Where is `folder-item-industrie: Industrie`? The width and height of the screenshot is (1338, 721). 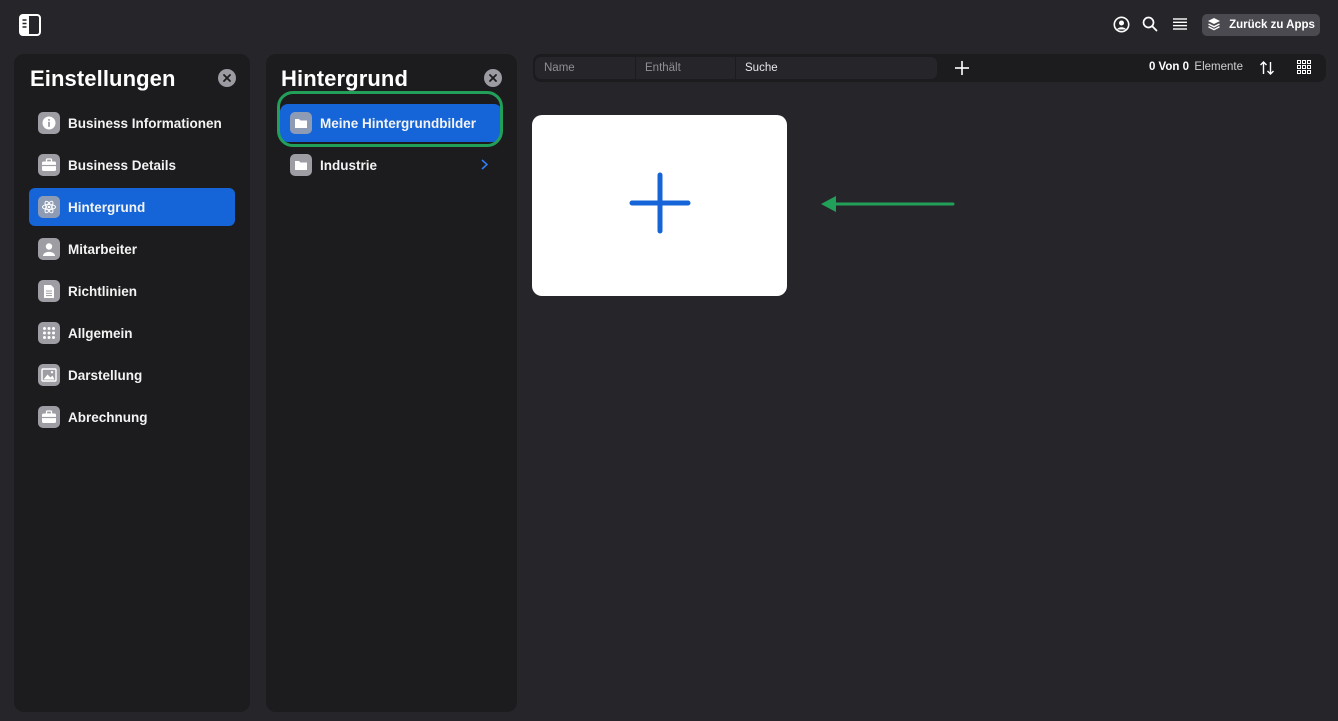
folder-item-industrie: Industrie is located at coordinates (391, 165).